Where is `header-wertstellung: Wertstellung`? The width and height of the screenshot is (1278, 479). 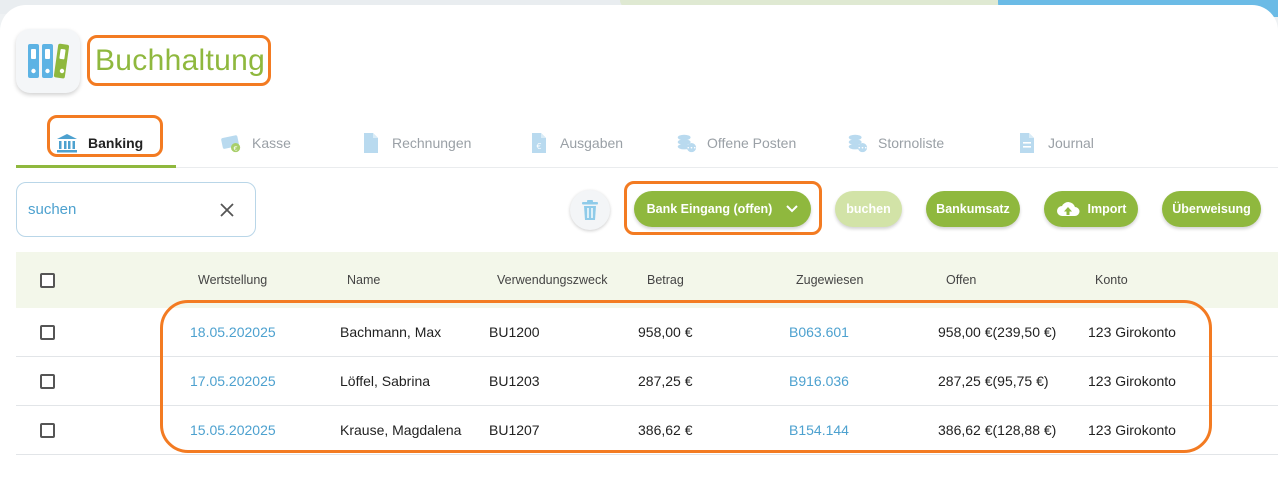
header-wertstellung: Wertstellung is located at coordinates (232, 280).